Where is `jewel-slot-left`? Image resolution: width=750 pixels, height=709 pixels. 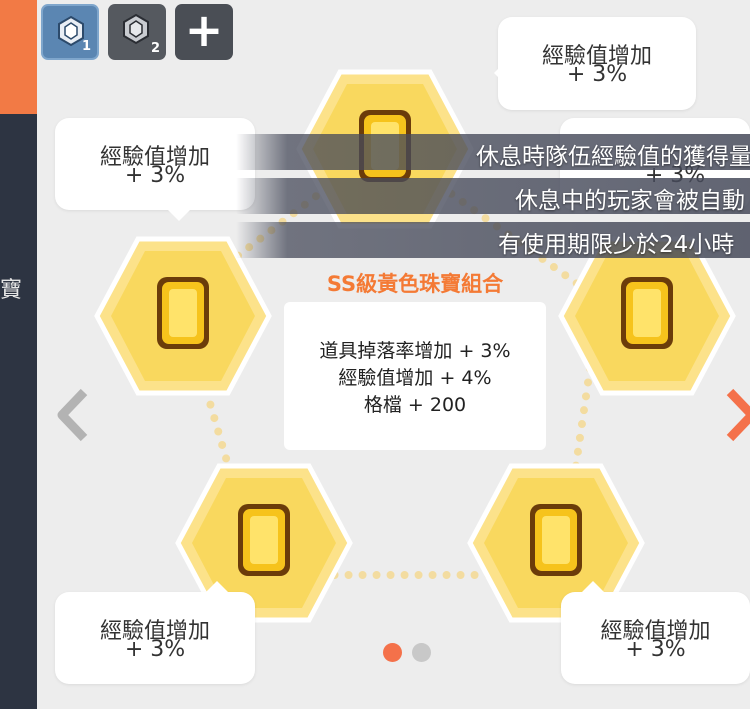 jewel-slot-left is located at coordinates (183, 316).